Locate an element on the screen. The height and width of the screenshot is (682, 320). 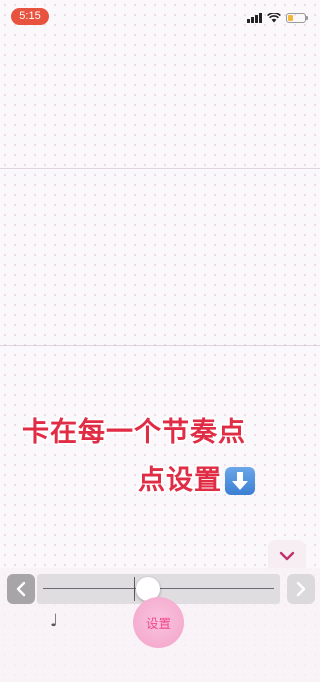
caption-line-1: 卡在每一个节奏点 is located at coordinates (134, 432).